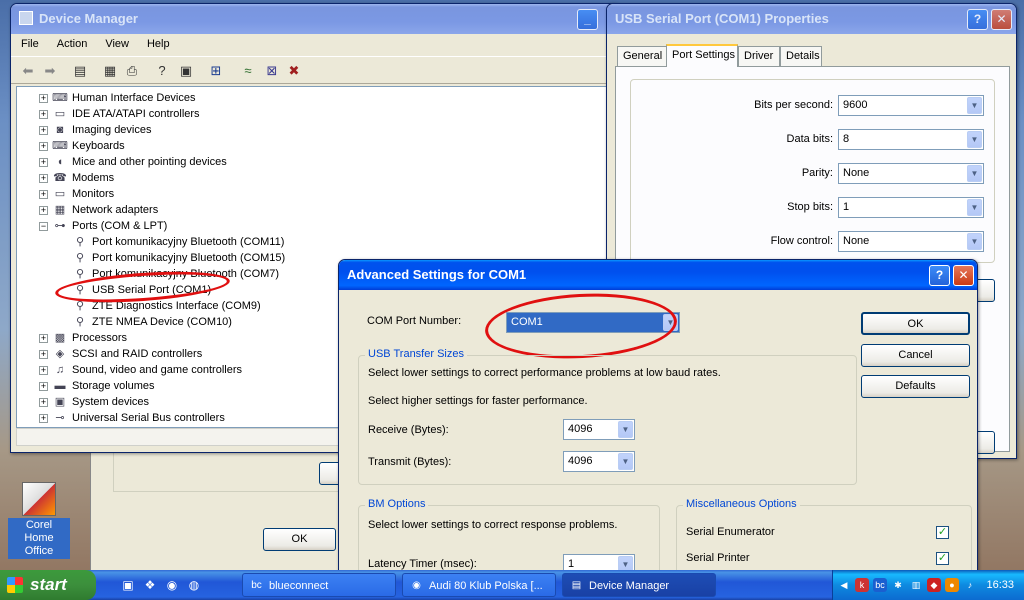 This screenshot has width=1024, height=600. I want to click on advanced-ok-button: OK, so click(915, 323).